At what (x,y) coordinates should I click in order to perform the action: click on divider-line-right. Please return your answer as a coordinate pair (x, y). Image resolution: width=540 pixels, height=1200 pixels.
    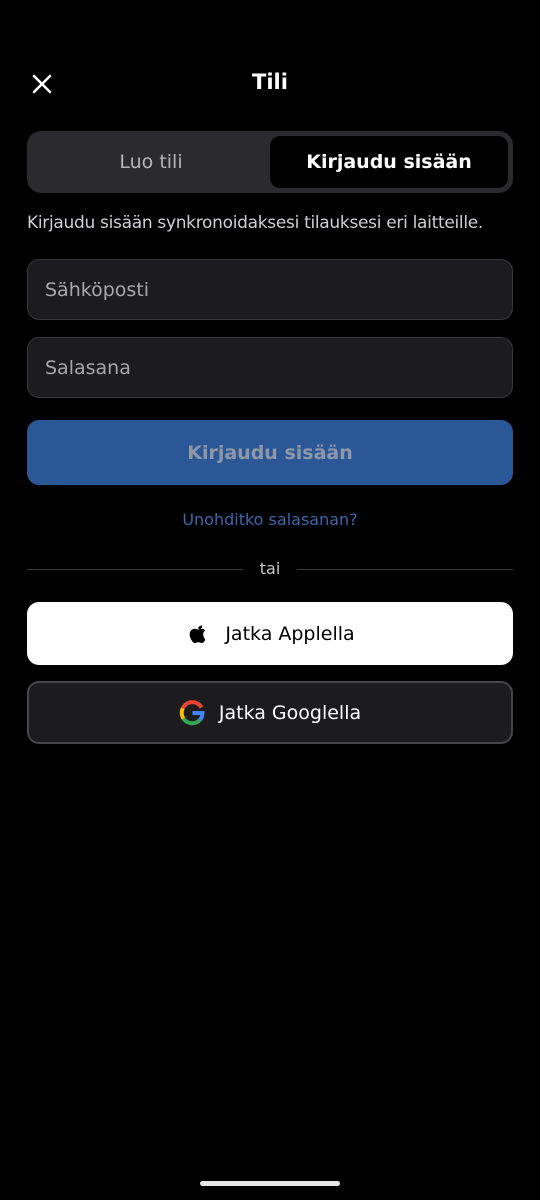
    Looking at the image, I should click on (405, 569).